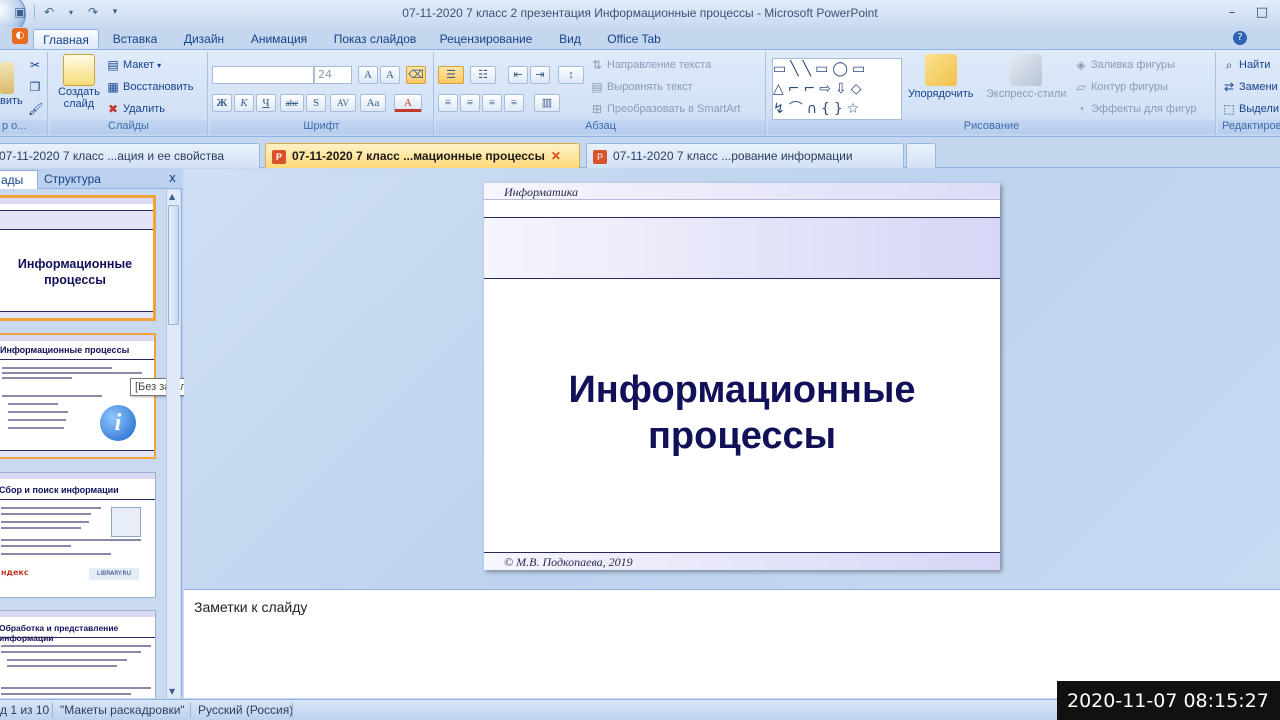 The image size is (1280, 720). Describe the element at coordinates (15, 572) in the screenshot. I see `search-engine-logo: ндекс` at that location.